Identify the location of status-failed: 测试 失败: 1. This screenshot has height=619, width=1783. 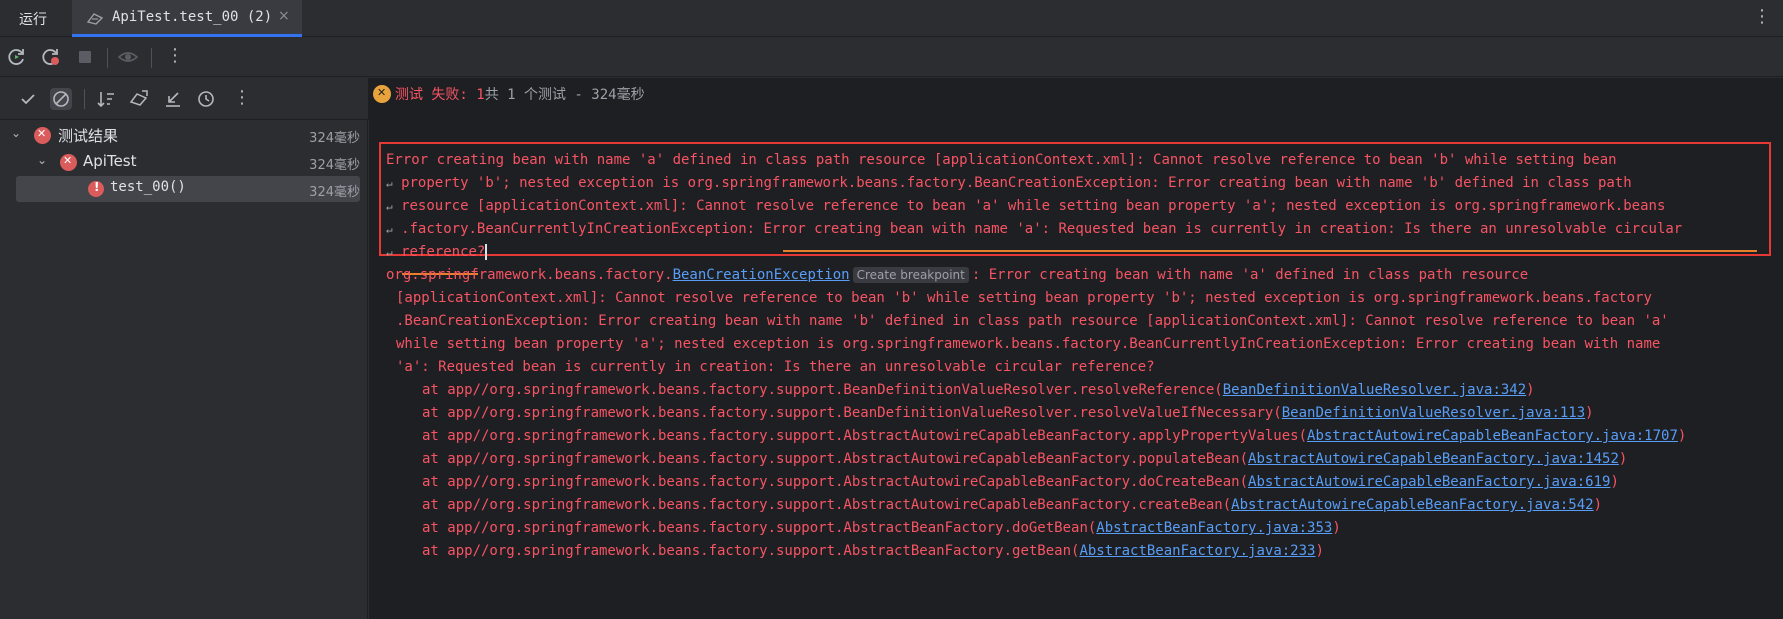
(440, 95).